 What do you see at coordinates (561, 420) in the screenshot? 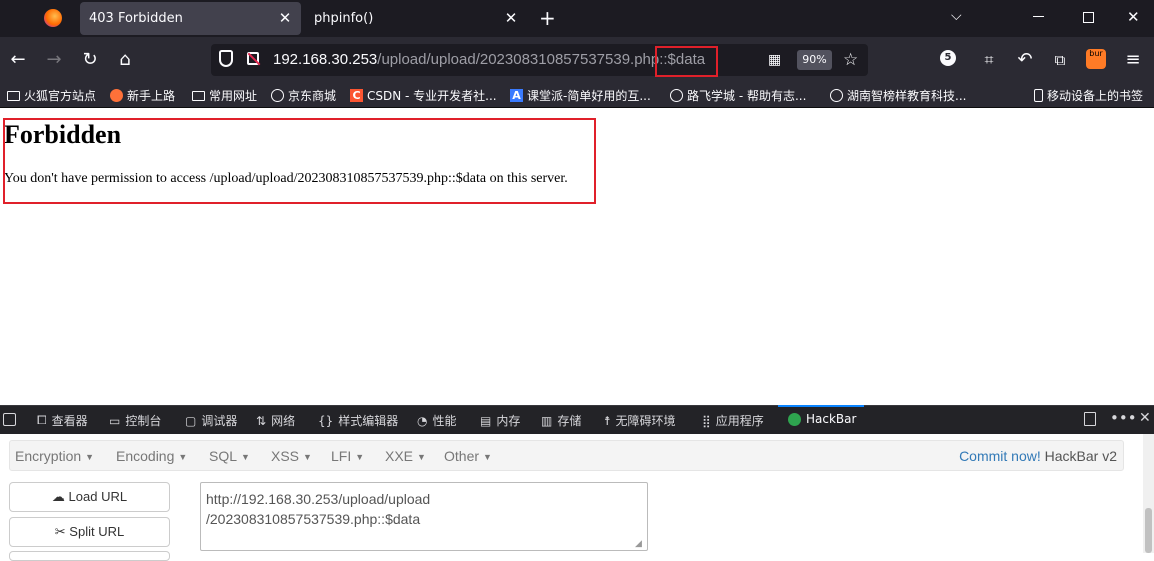
I see `devtools-tab-storage: ▥ 存储` at bounding box center [561, 420].